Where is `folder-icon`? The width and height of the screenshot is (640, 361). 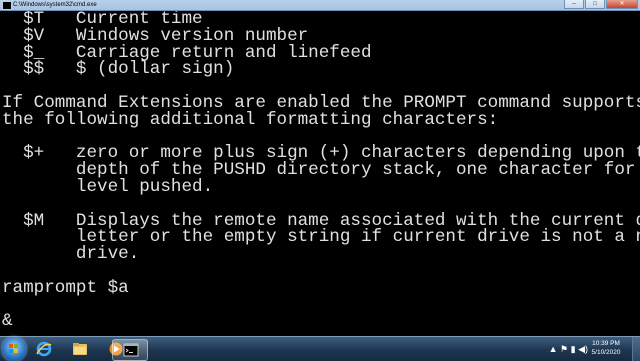
folder-icon is located at coordinates (80, 349).